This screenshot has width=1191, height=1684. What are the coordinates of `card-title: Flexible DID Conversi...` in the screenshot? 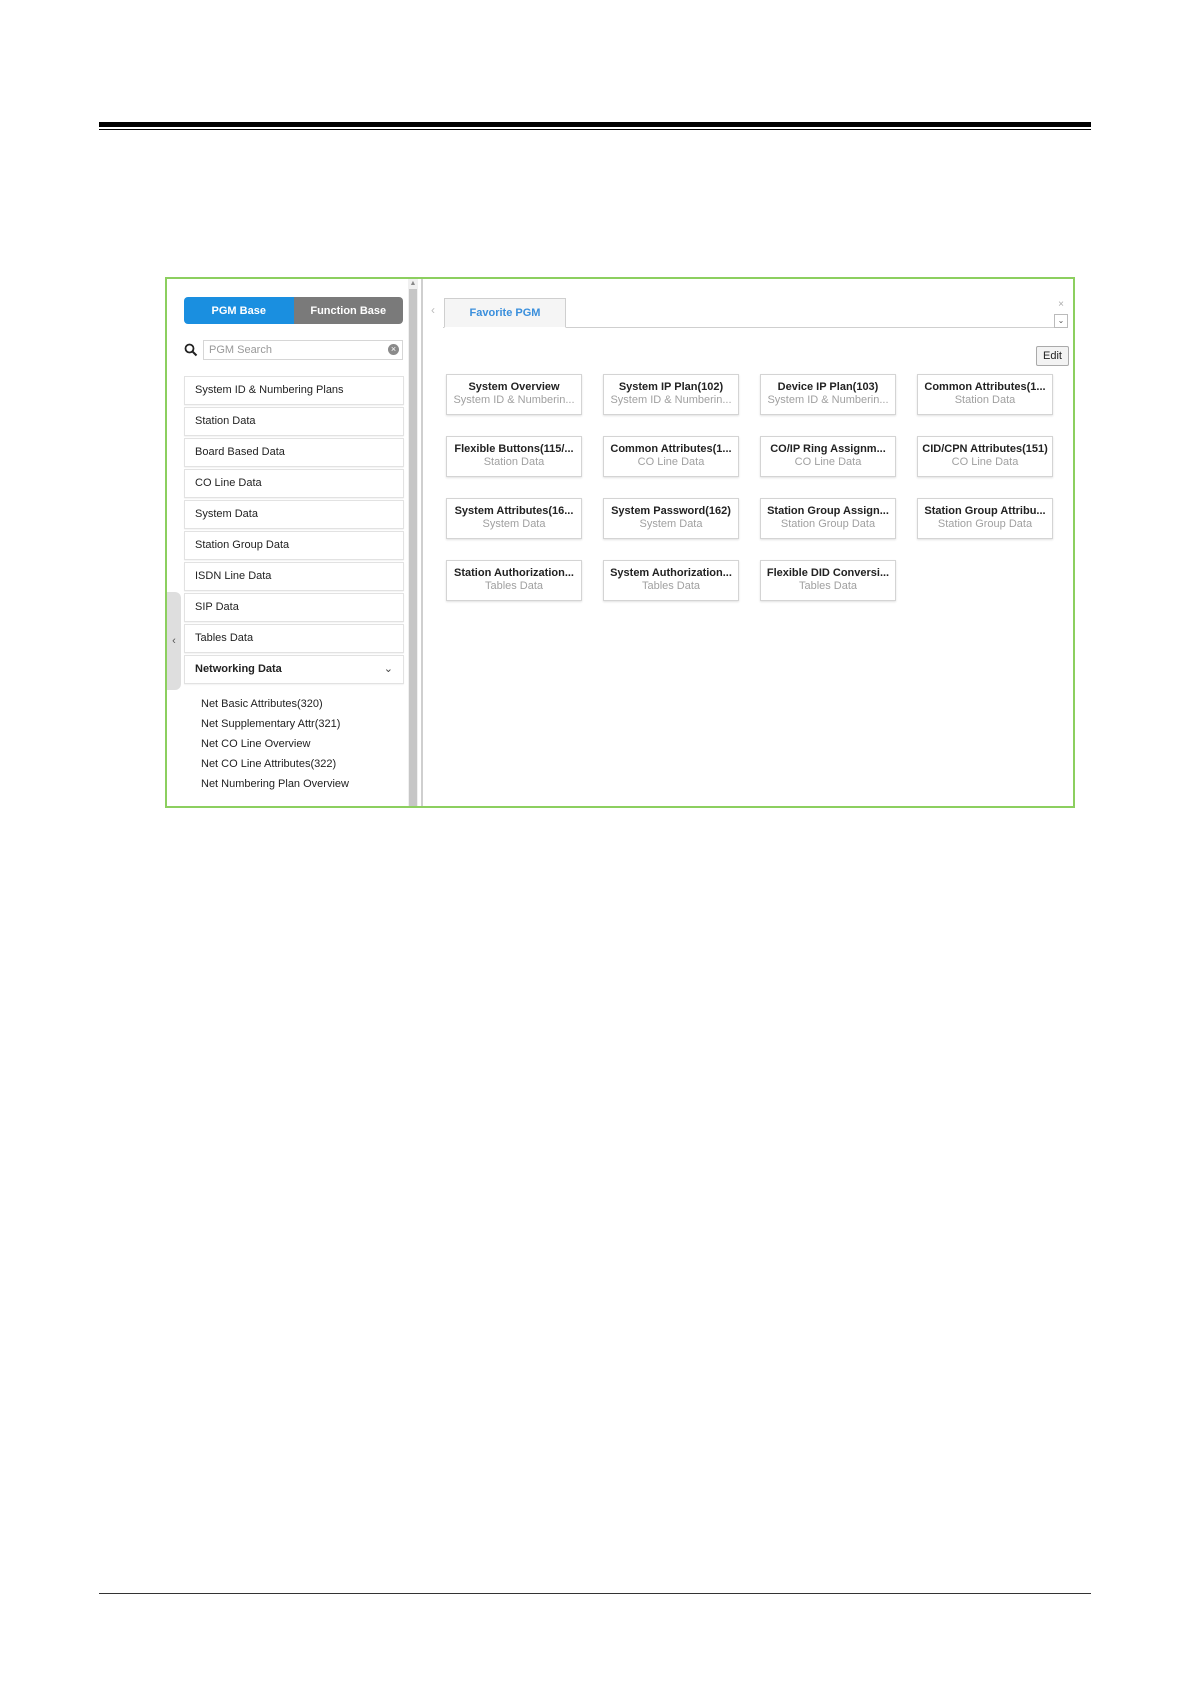 It's located at (828, 573).